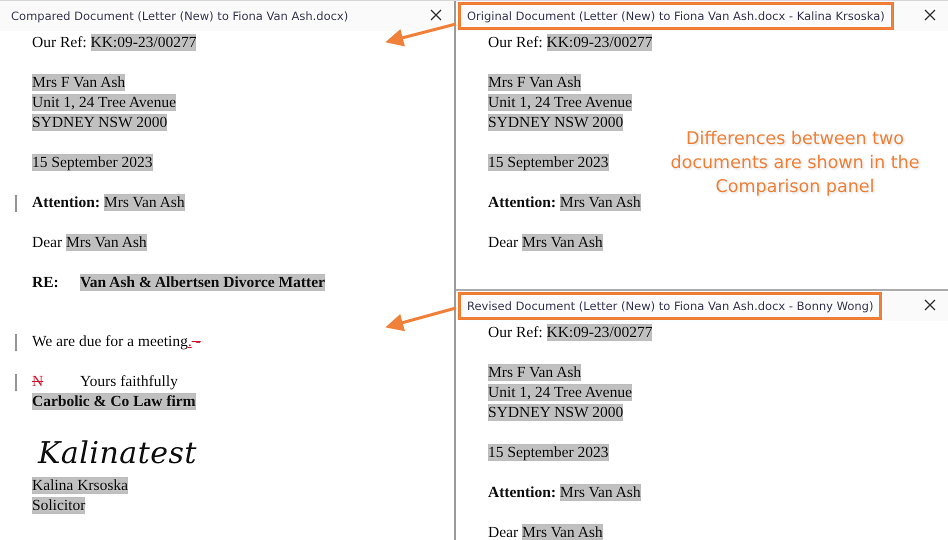 This screenshot has height=540, width=948. I want to click on document-text: We are due for a meeting, so click(110, 341).